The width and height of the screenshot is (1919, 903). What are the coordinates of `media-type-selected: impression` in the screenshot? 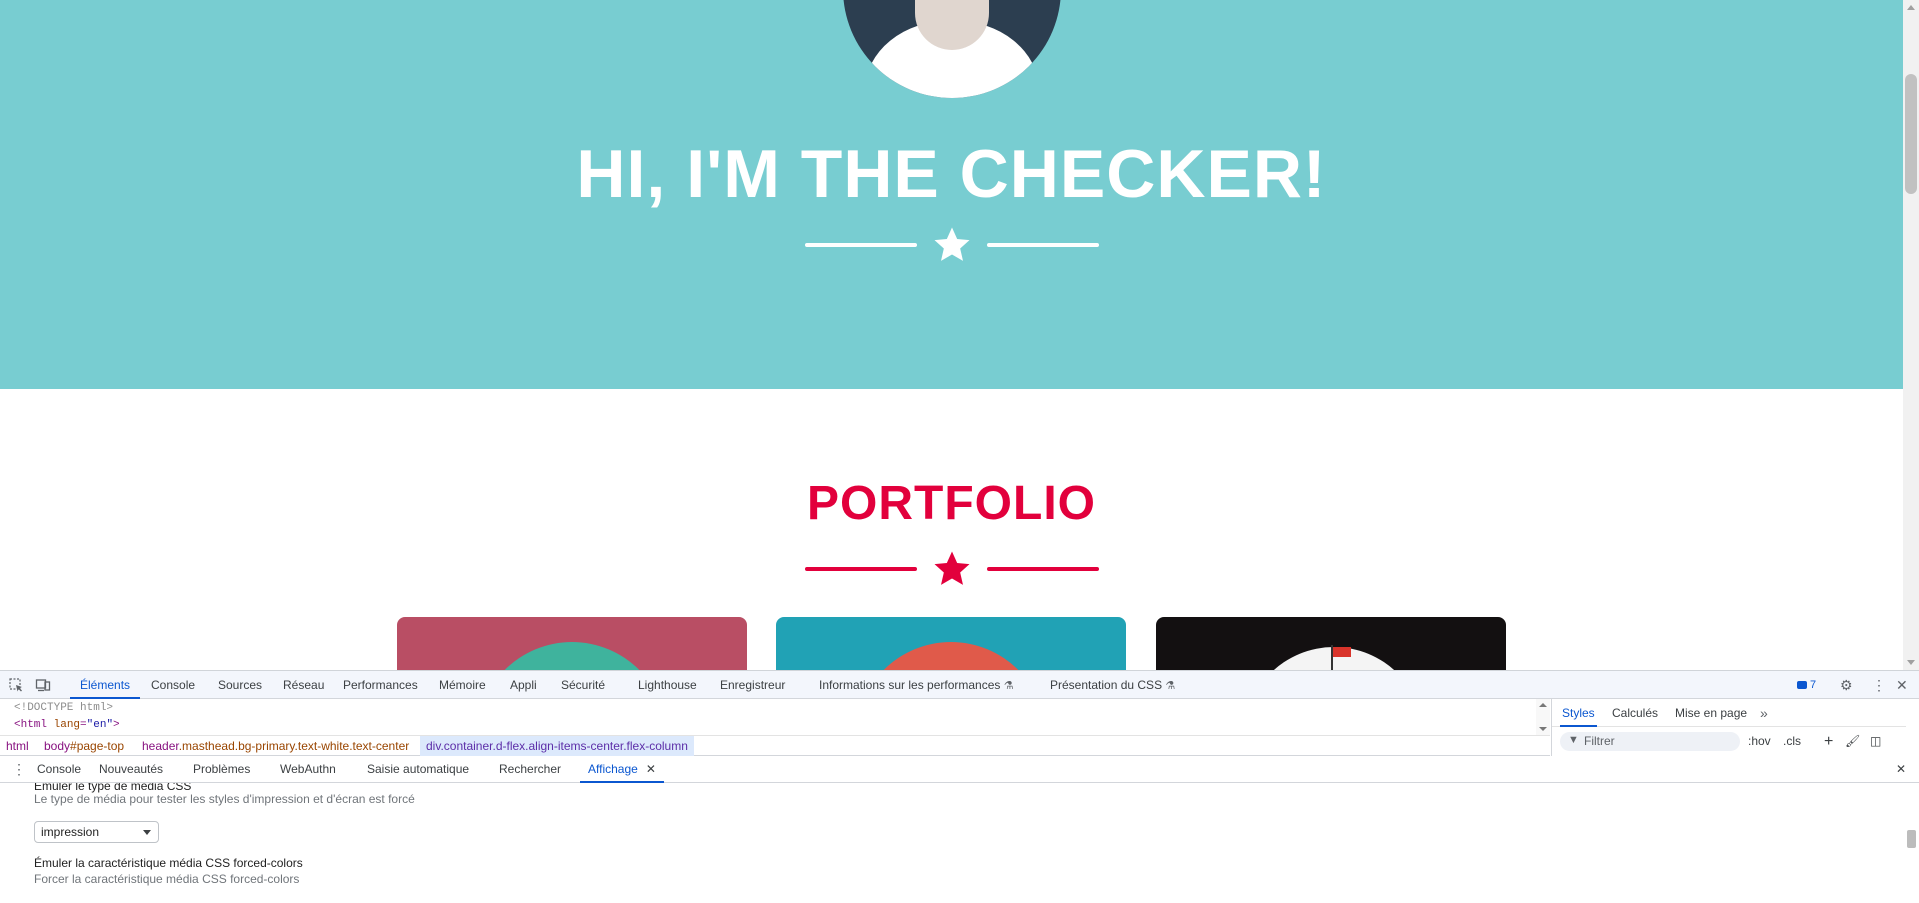 It's located at (70, 832).